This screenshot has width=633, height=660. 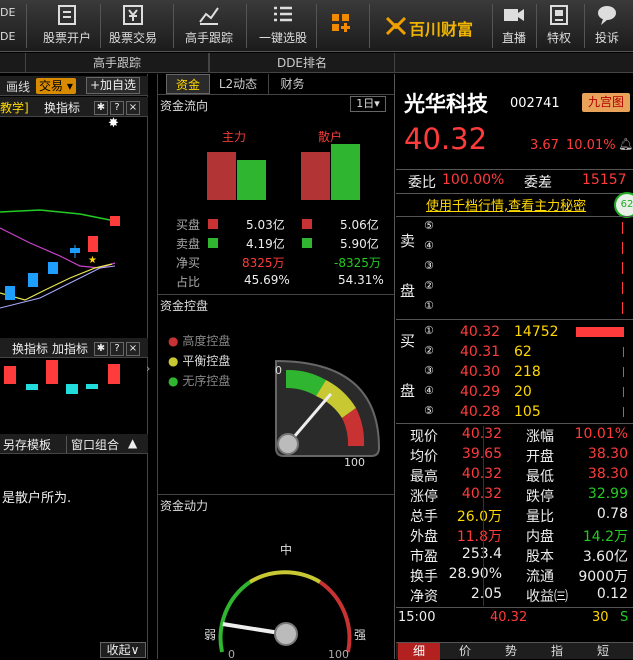 I want to click on chart-sub-toolbar: 教学] 换指标 ✱? ×, so click(x=74, y=107).